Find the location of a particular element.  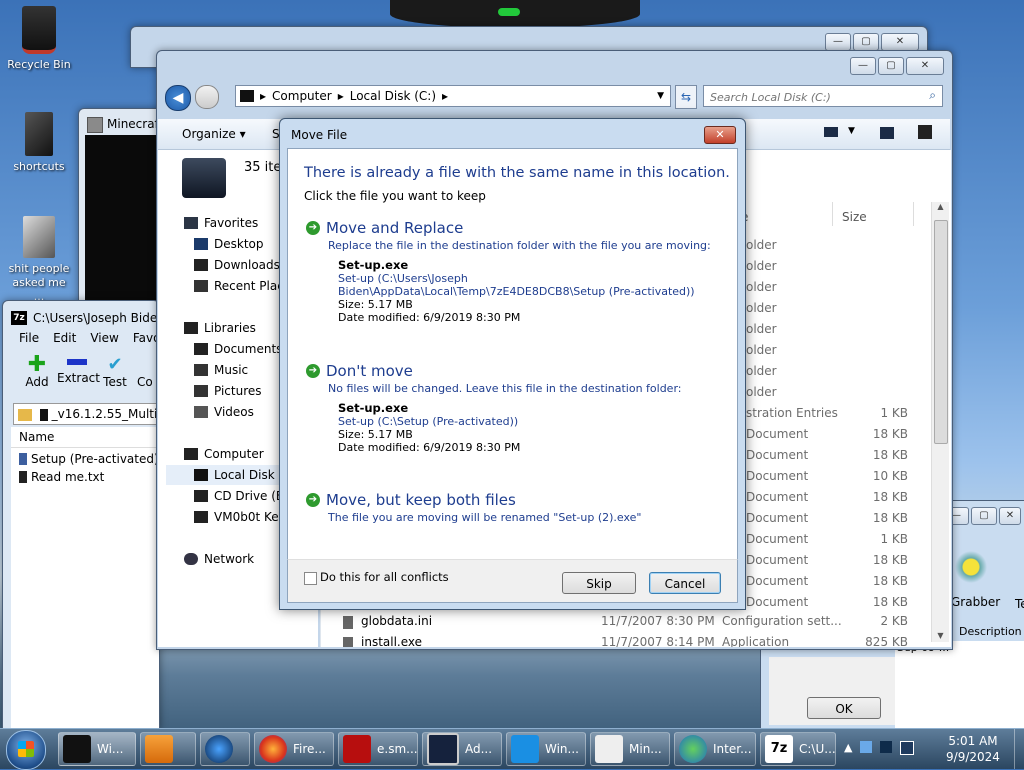

column-header-size: Size is located at coordinates (854, 217).